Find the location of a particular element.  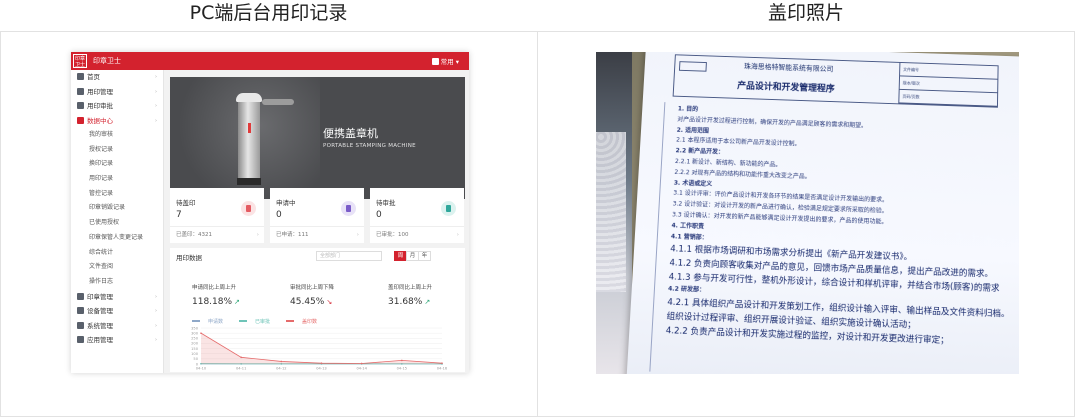

product-banner: 便携盖章机 PORTABLE STAMPING MACHINE is located at coordinates (317, 138).